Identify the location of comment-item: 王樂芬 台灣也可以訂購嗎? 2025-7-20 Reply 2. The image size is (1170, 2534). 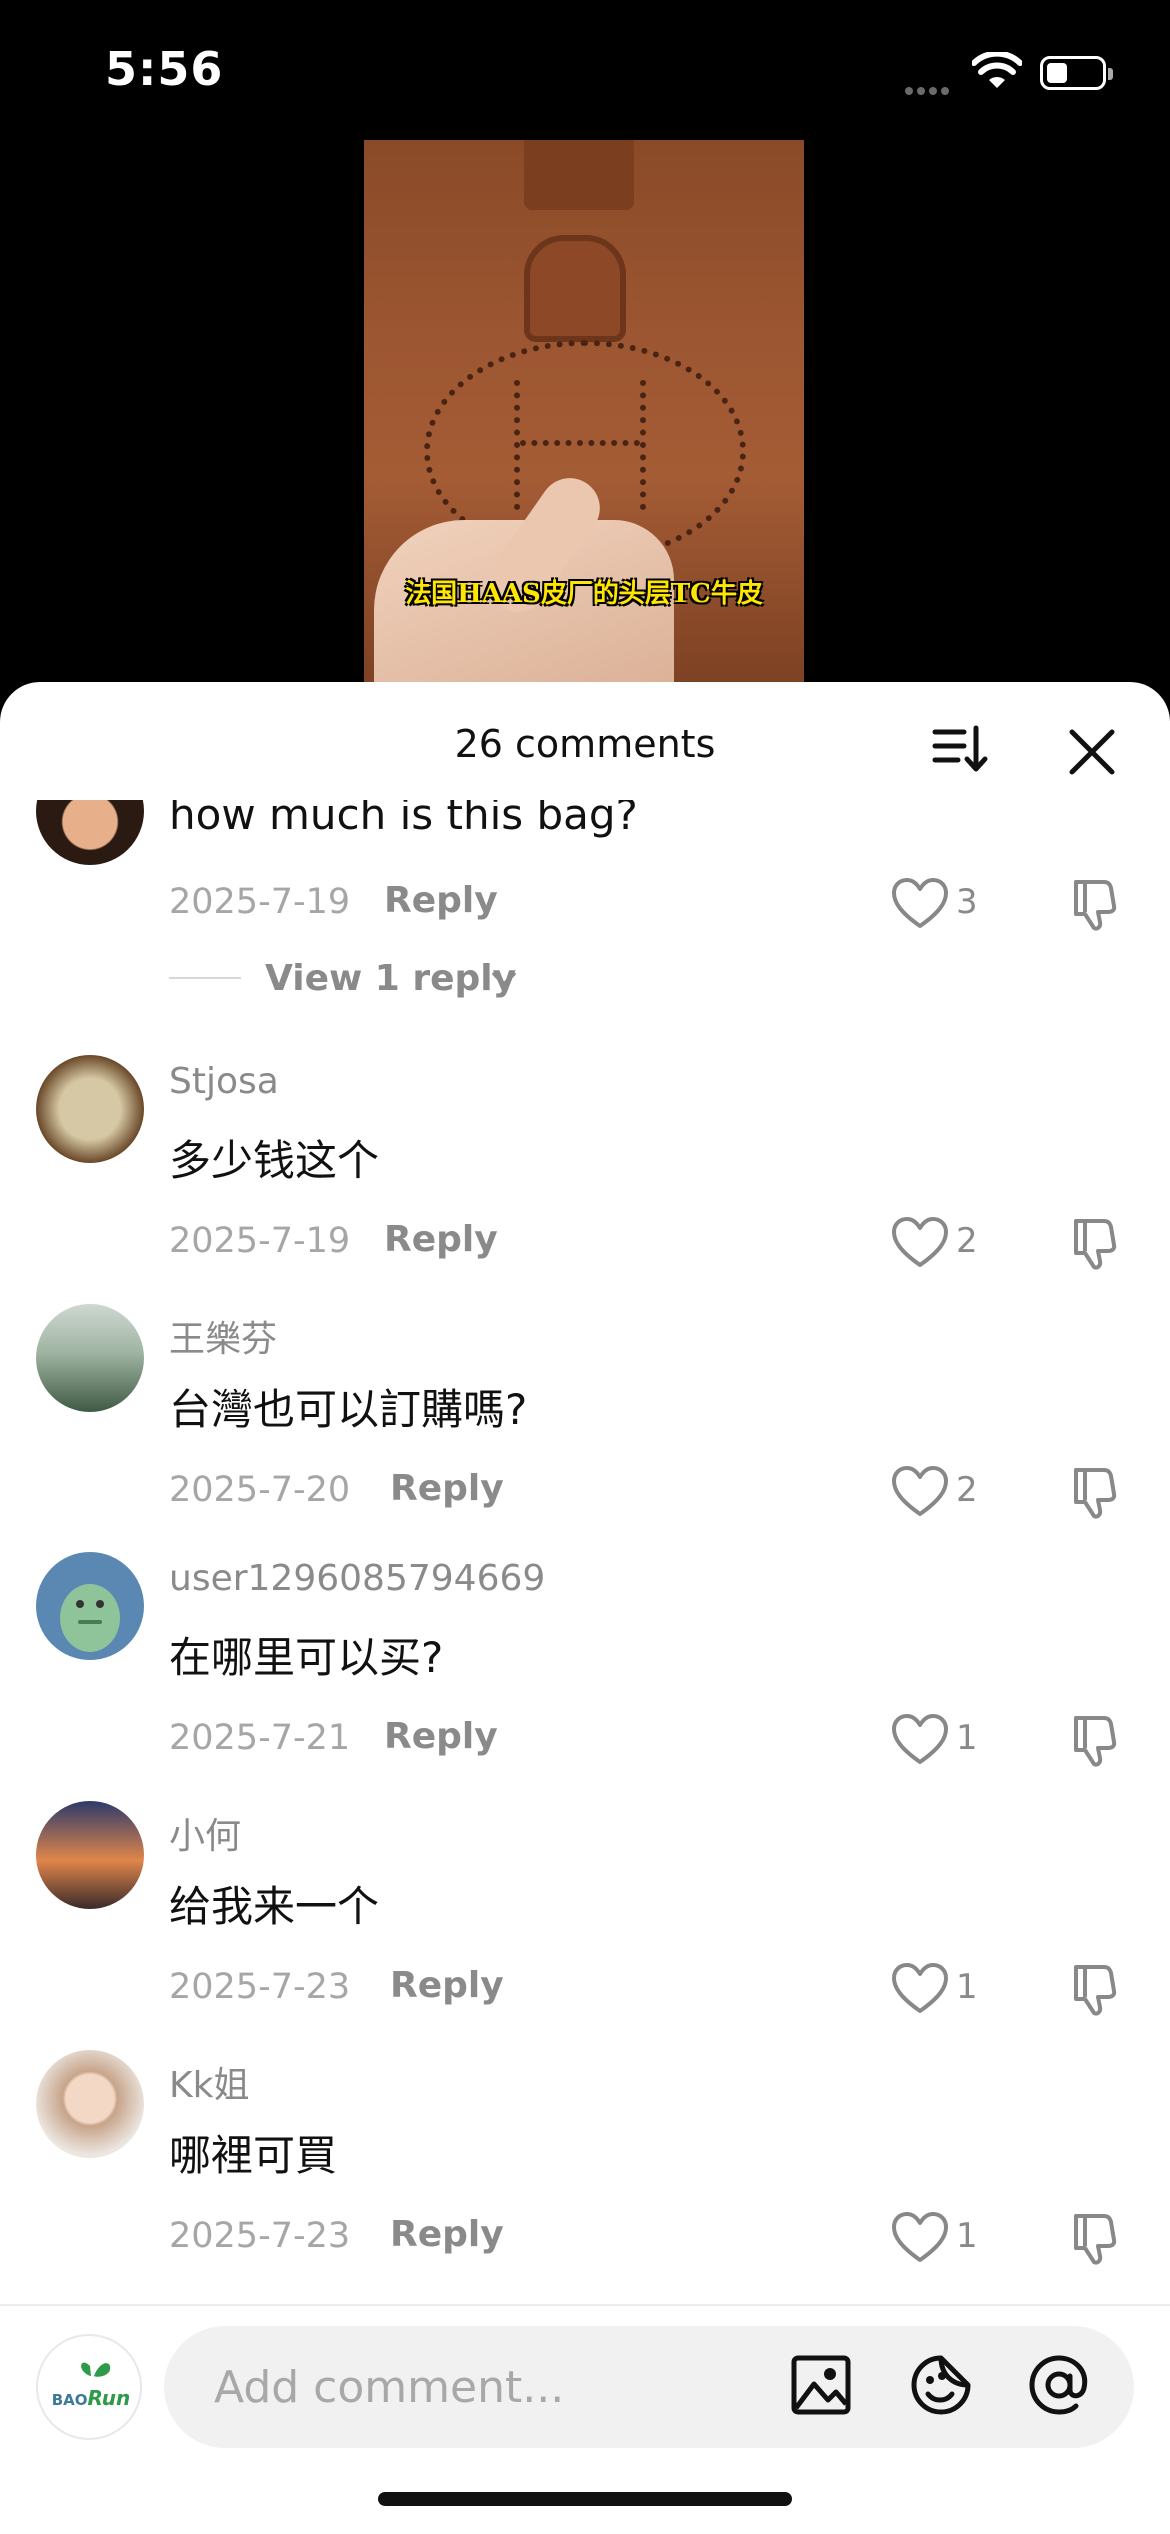
(585, 1429).